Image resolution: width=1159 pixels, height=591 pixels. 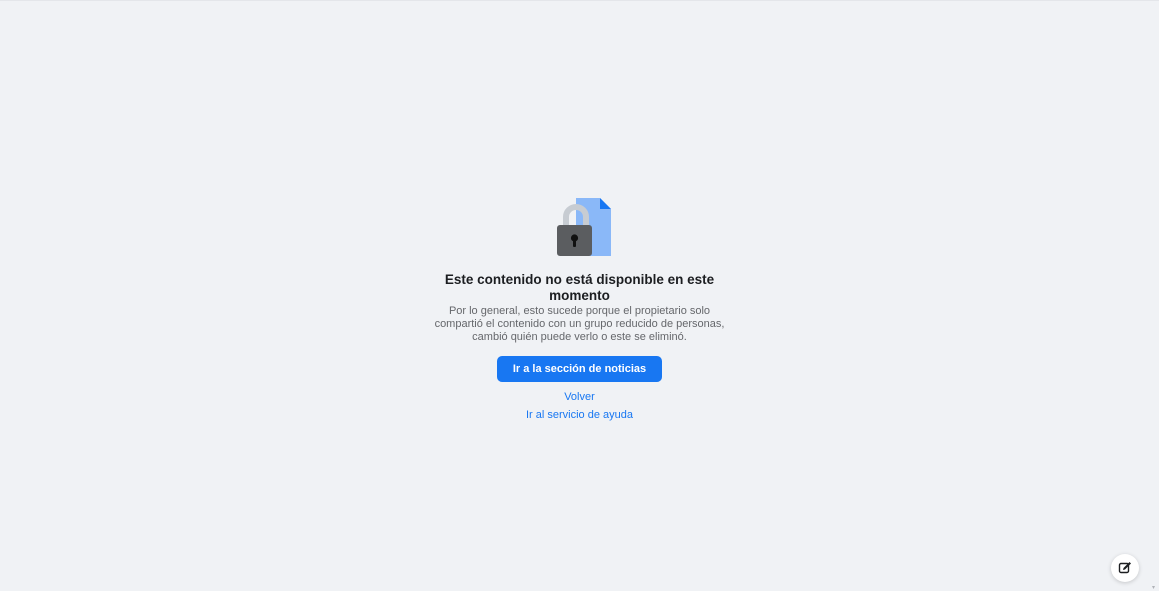 What do you see at coordinates (1154, 588) in the screenshot?
I see `scroll-corner-indicator: ▾` at bounding box center [1154, 588].